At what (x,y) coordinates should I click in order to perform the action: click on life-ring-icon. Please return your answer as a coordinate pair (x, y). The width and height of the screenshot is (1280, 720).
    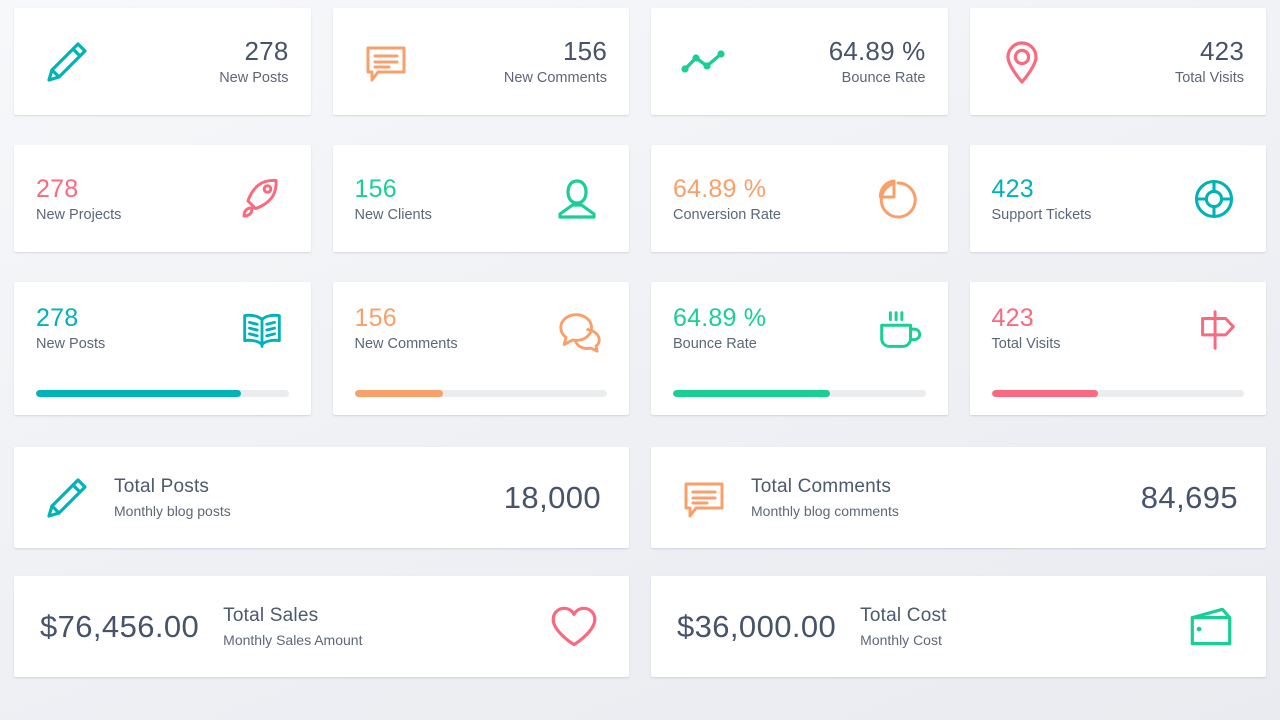
    Looking at the image, I should click on (1214, 199).